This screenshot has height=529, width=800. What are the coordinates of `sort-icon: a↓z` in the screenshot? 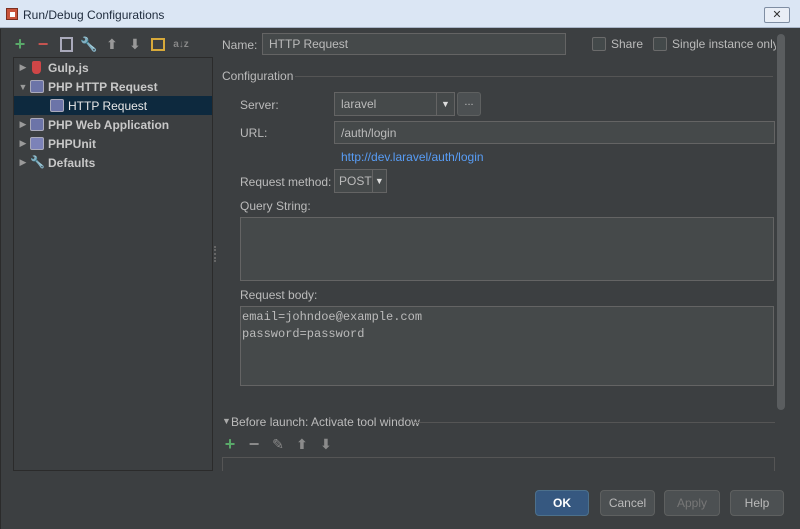 It's located at (181, 44).